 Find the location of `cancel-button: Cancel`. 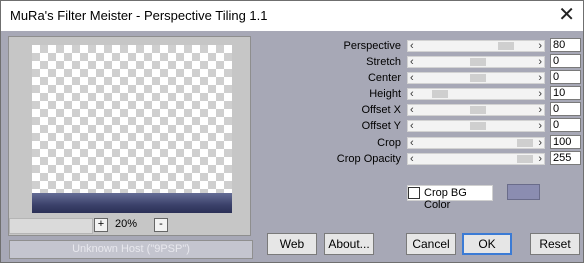

cancel-button: Cancel is located at coordinates (431, 244).